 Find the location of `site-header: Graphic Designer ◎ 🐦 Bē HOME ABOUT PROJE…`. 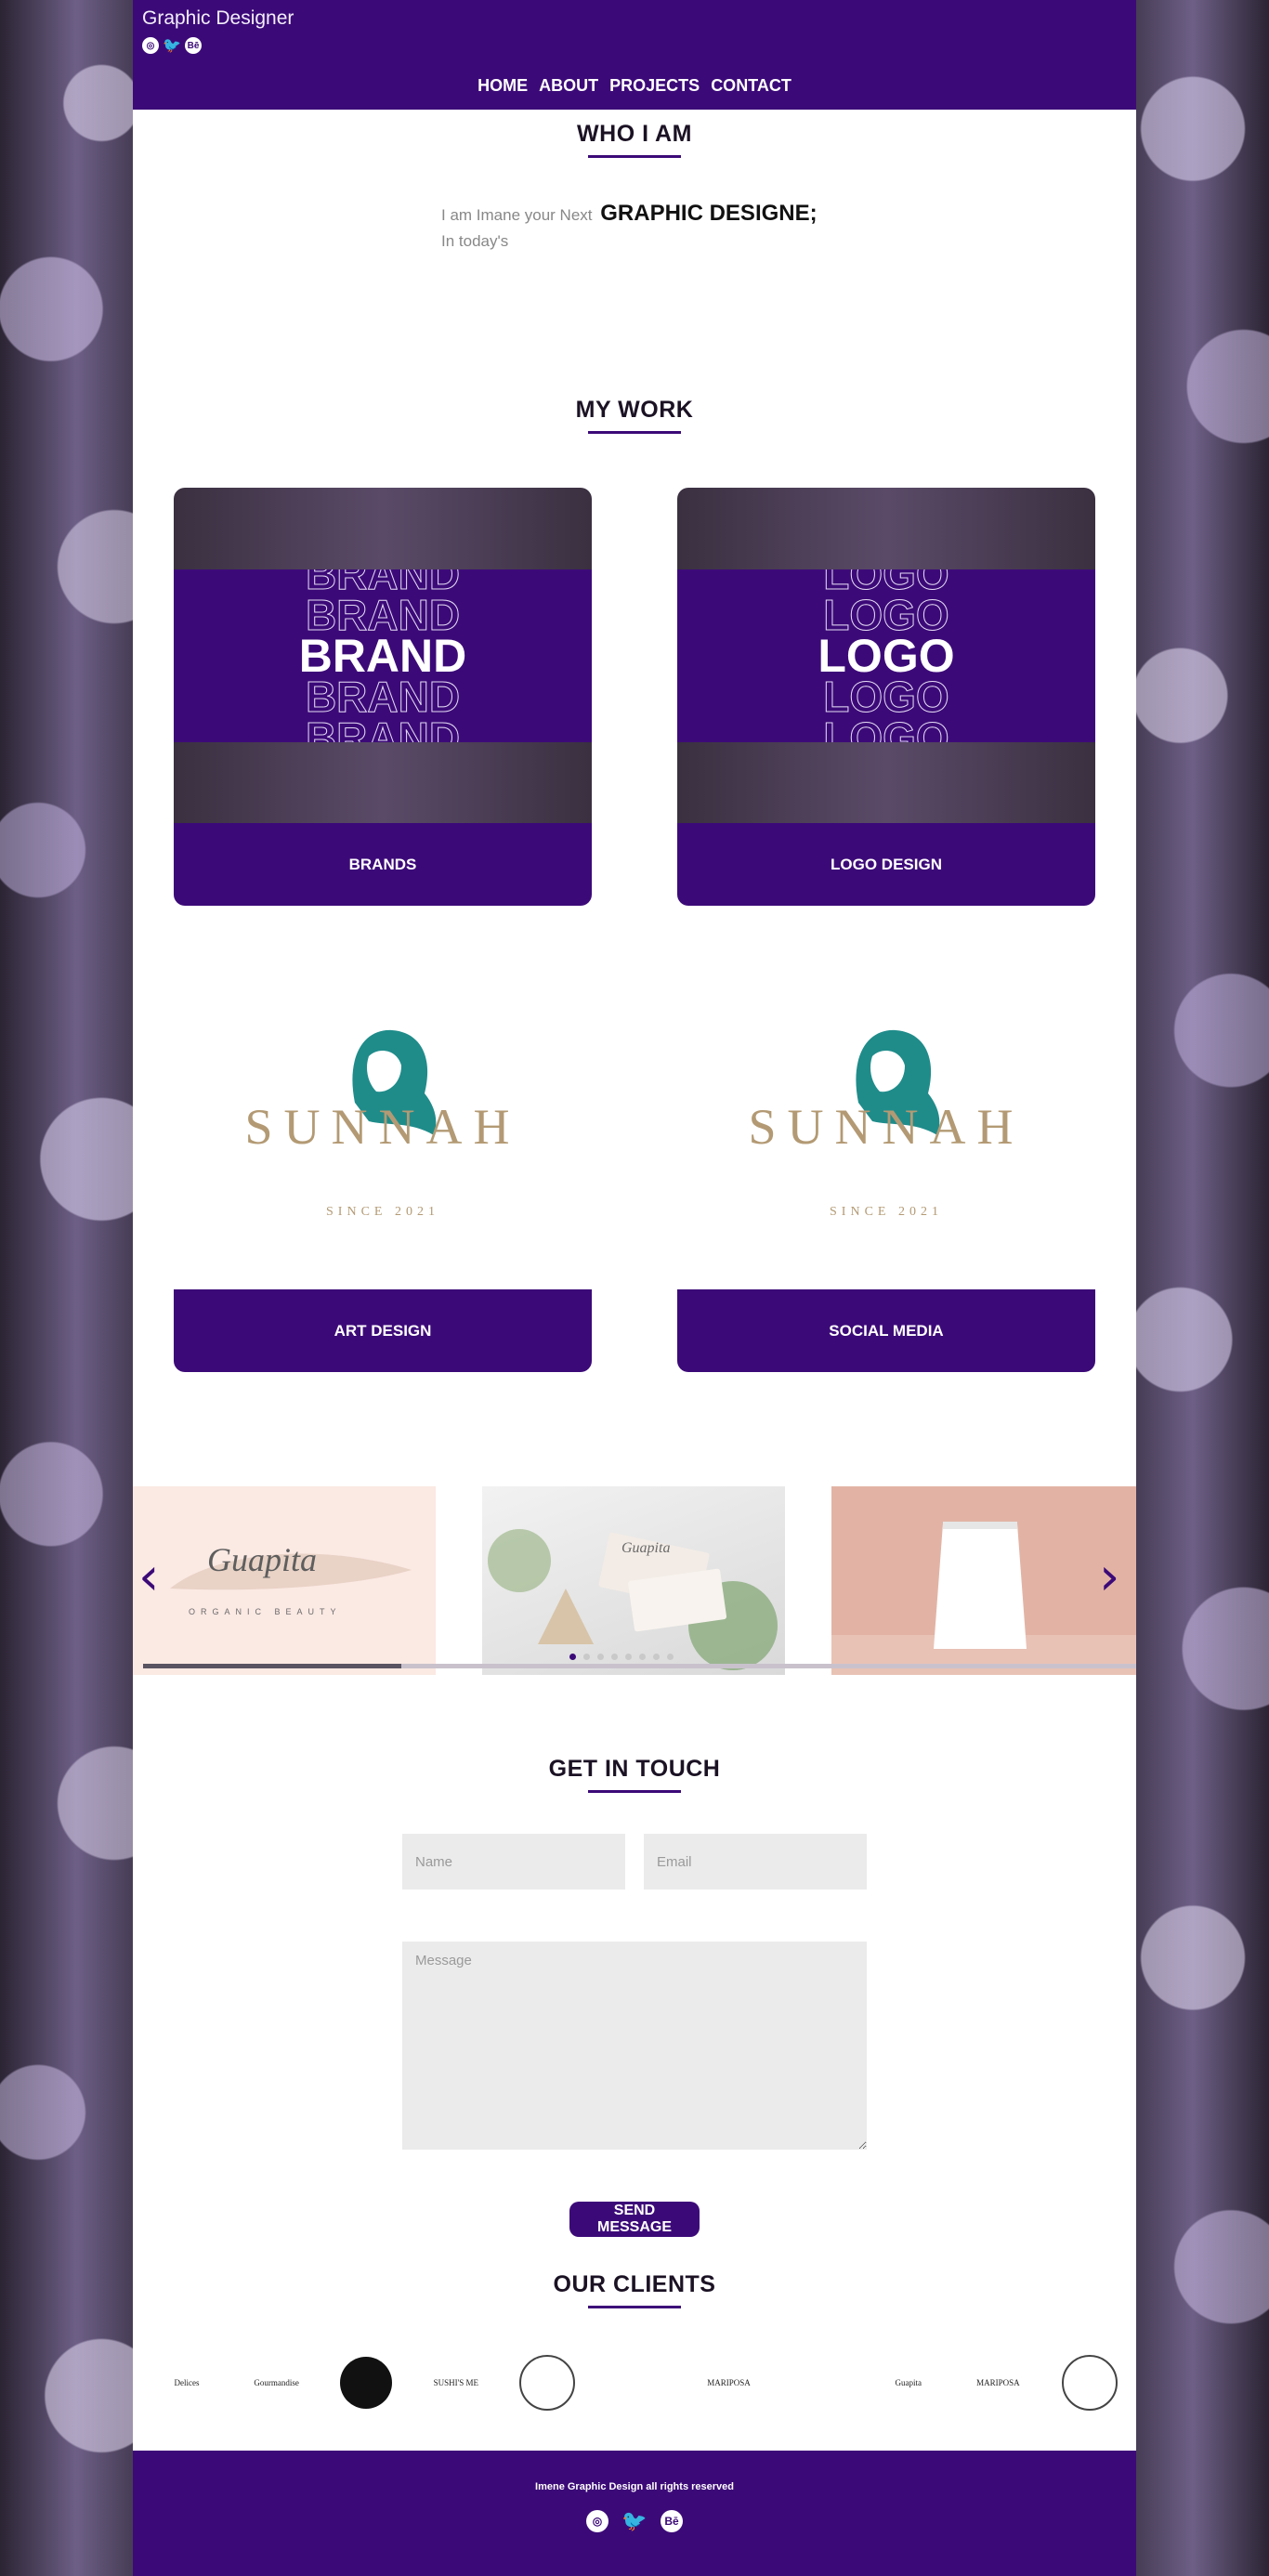

site-header: Graphic Designer ◎ 🐦 Bē HOME ABOUT PROJE… is located at coordinates (634, 55).